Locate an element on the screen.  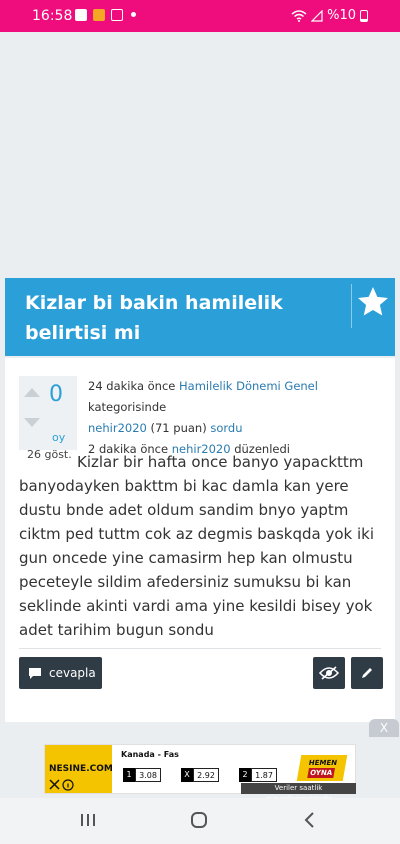
status-right: %10 is located at coordinates (329, 15).